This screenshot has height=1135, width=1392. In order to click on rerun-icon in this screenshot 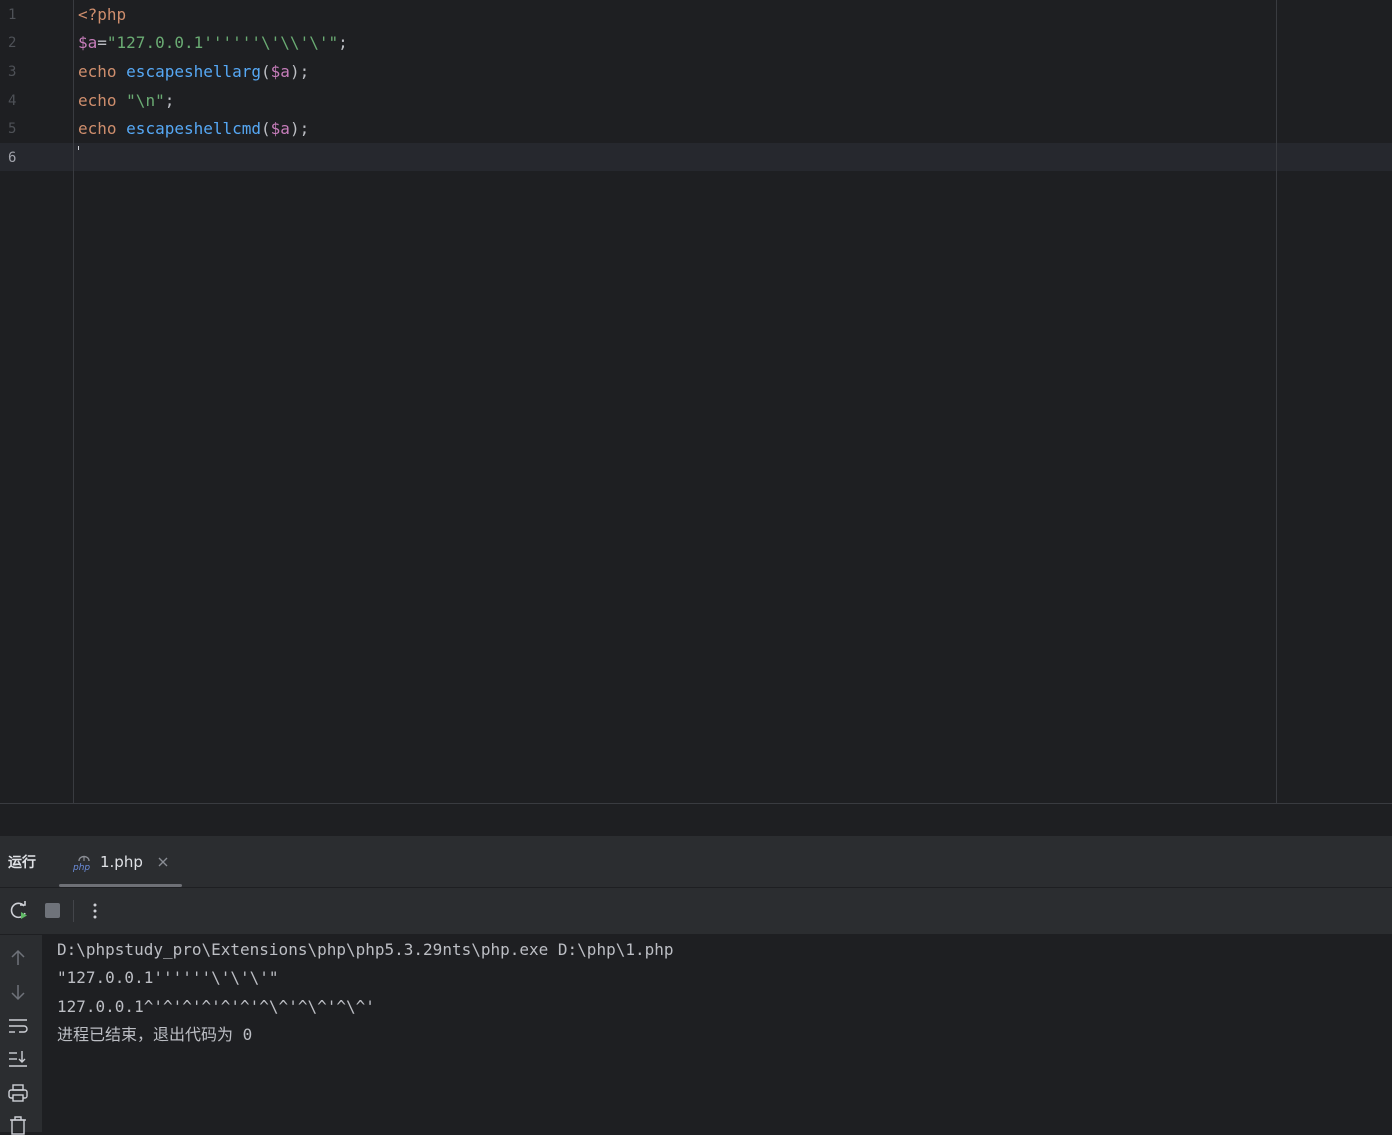, I will do `click(19, 911)`.